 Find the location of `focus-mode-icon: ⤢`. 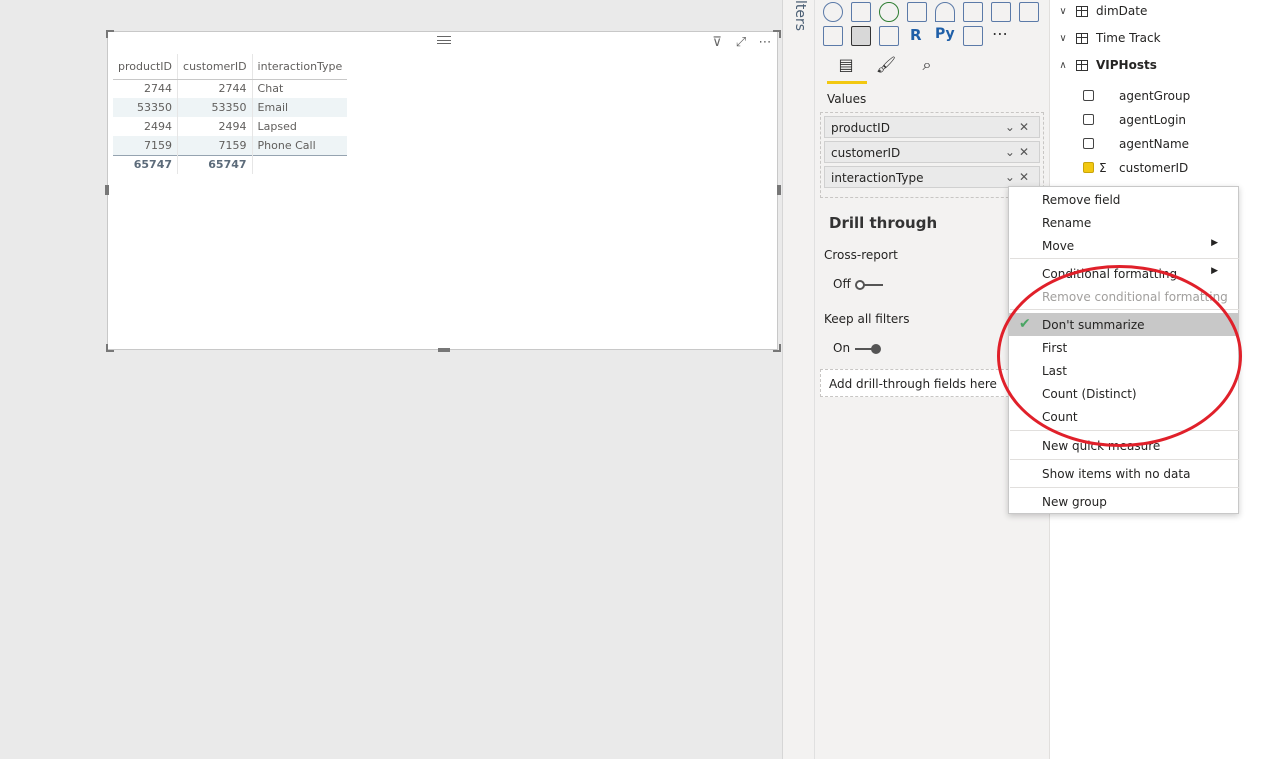

focus-mode-icon: ⤢ is located at coordinates (741, 43).